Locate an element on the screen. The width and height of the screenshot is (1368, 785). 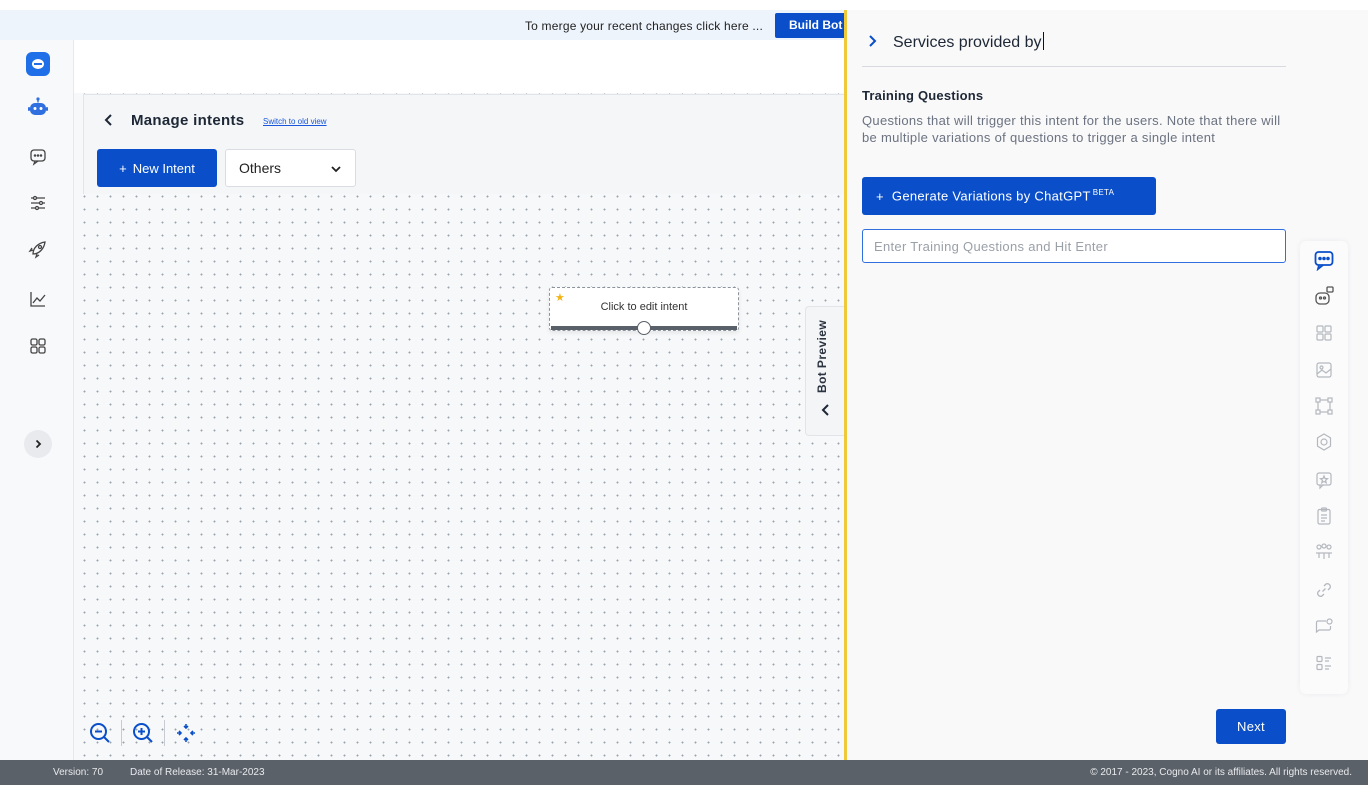
analytics-icon is located at coordinates (38, 299).